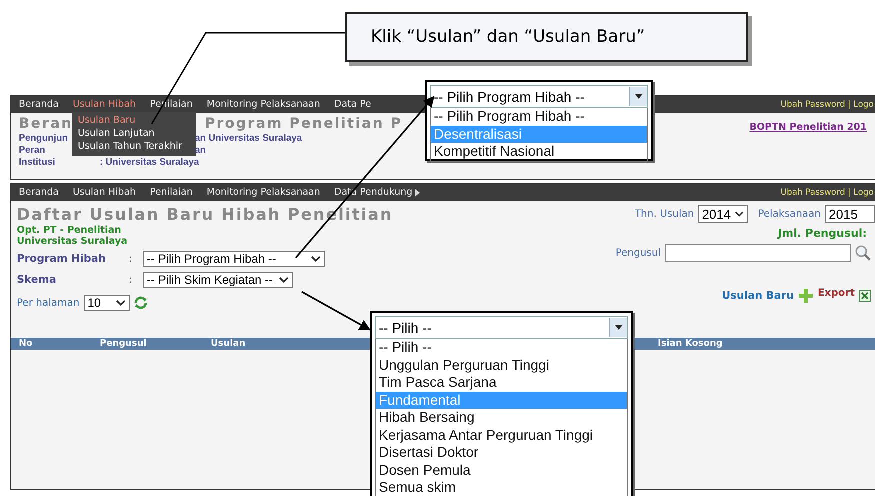 Image resolution: width=875 pixels, height=496 pixels. What do you see at coordinates (723, 214) in the screenshot?
I see `year-select: 2014` at bounding box center [723, 214].